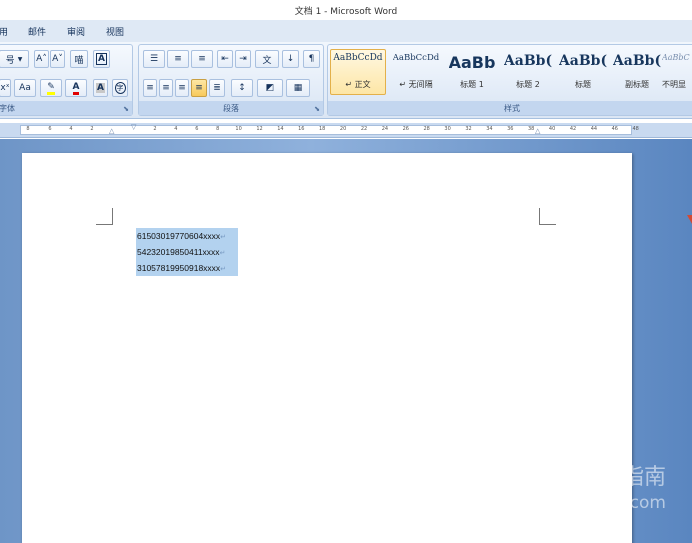  What do you see at coordinates (66, 108) in the screenshot?
I see `font-group-label: 字体` at bounding box center [66, 108].